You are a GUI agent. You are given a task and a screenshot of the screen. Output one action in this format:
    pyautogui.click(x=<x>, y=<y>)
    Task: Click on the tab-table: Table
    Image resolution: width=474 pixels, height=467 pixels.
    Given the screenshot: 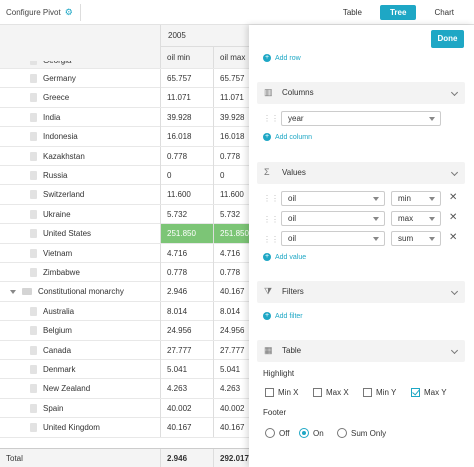 What is the action you would take?
    pyautogui.click(x=352, y=12)
    